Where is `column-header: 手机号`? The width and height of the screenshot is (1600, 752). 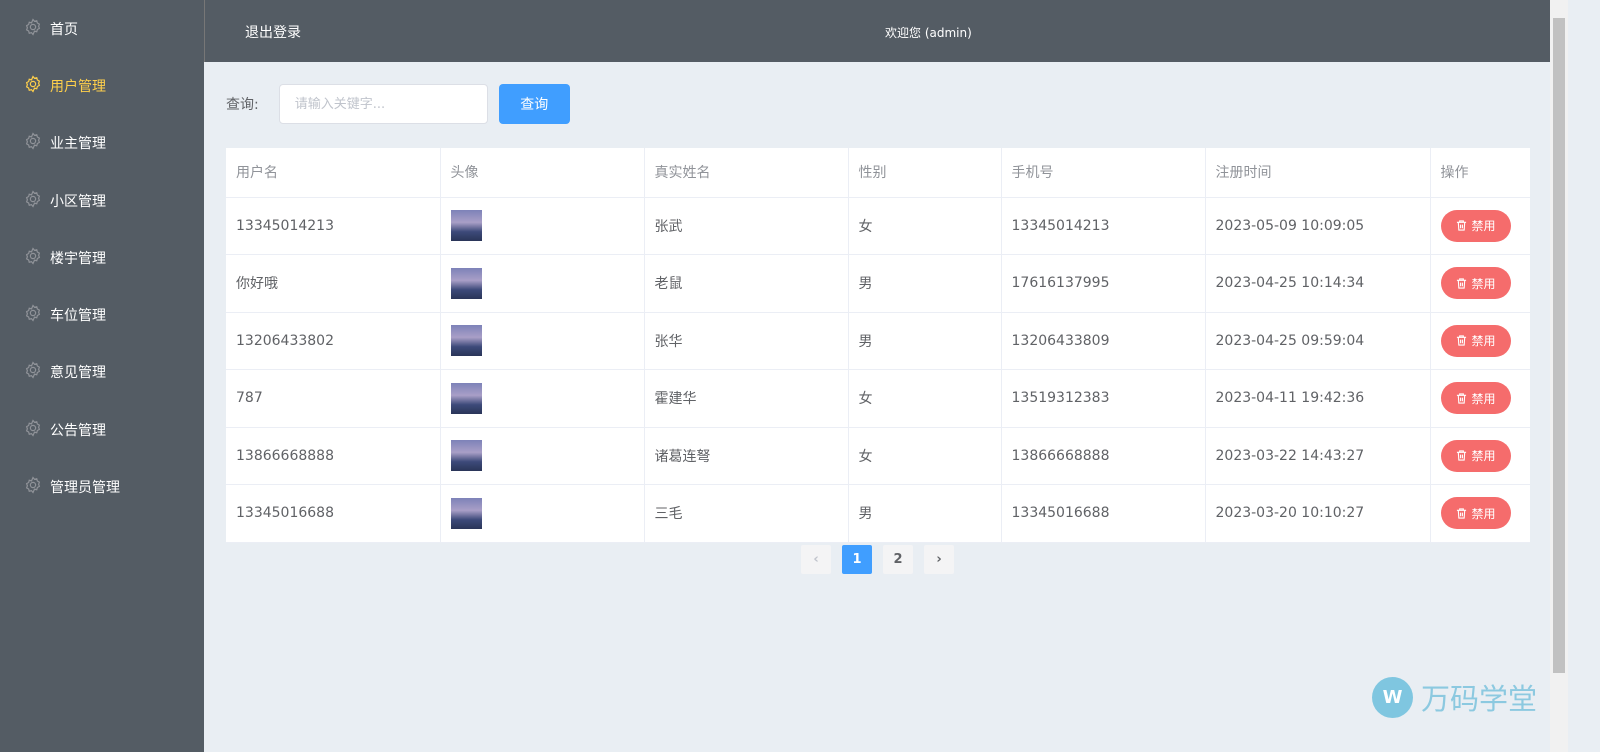
column-header: 手机号 is located at coordinates (1103, 173).